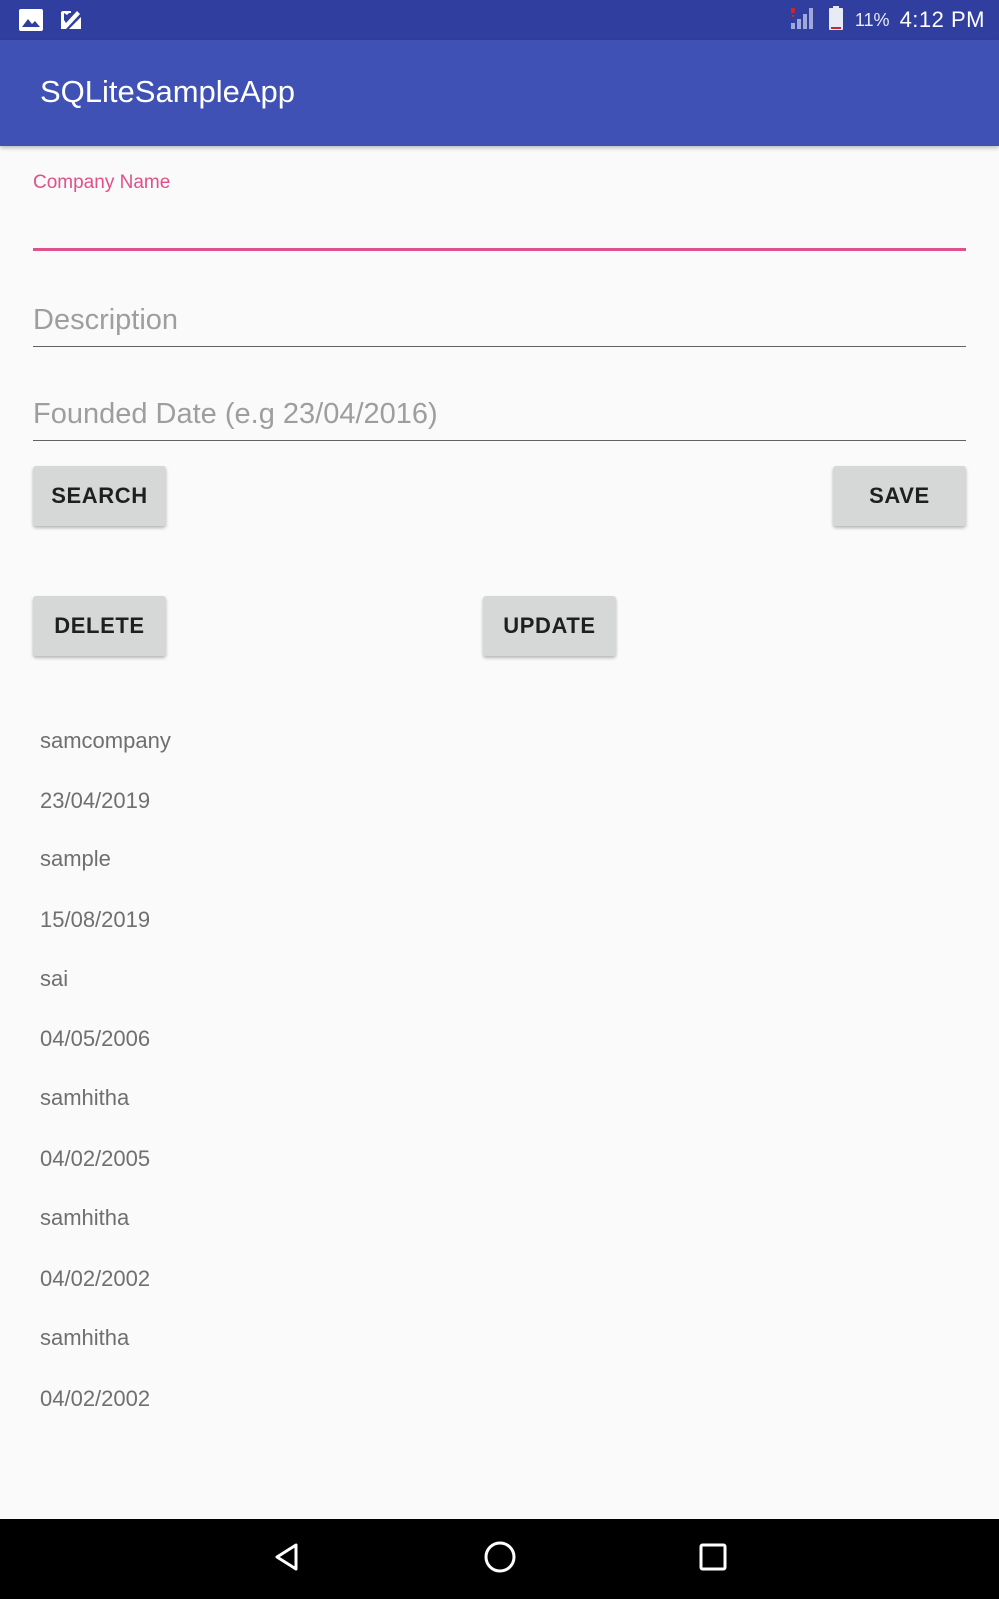 The height and width of the screenshot is (1599, 999). I want to click on back-icon, so click(287, 1559).